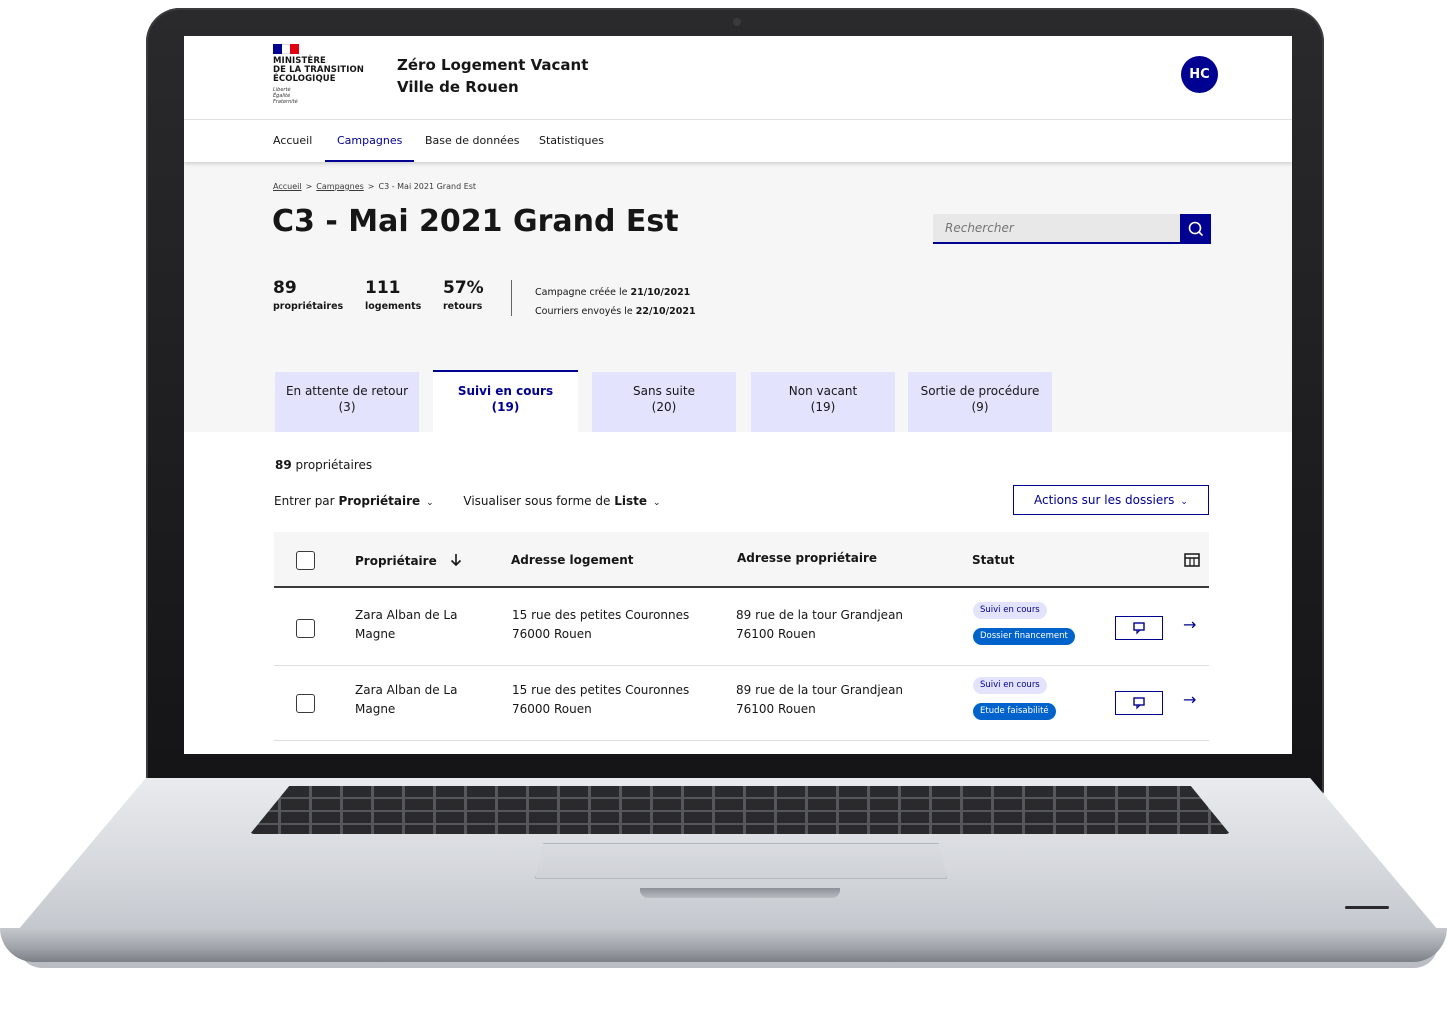 This screenshot has width=1447, height=1010. What do you see at coordinates (630, 501) in the screenshot?
I see `filter-view-value: Liste` at bounding box center [630, 501].